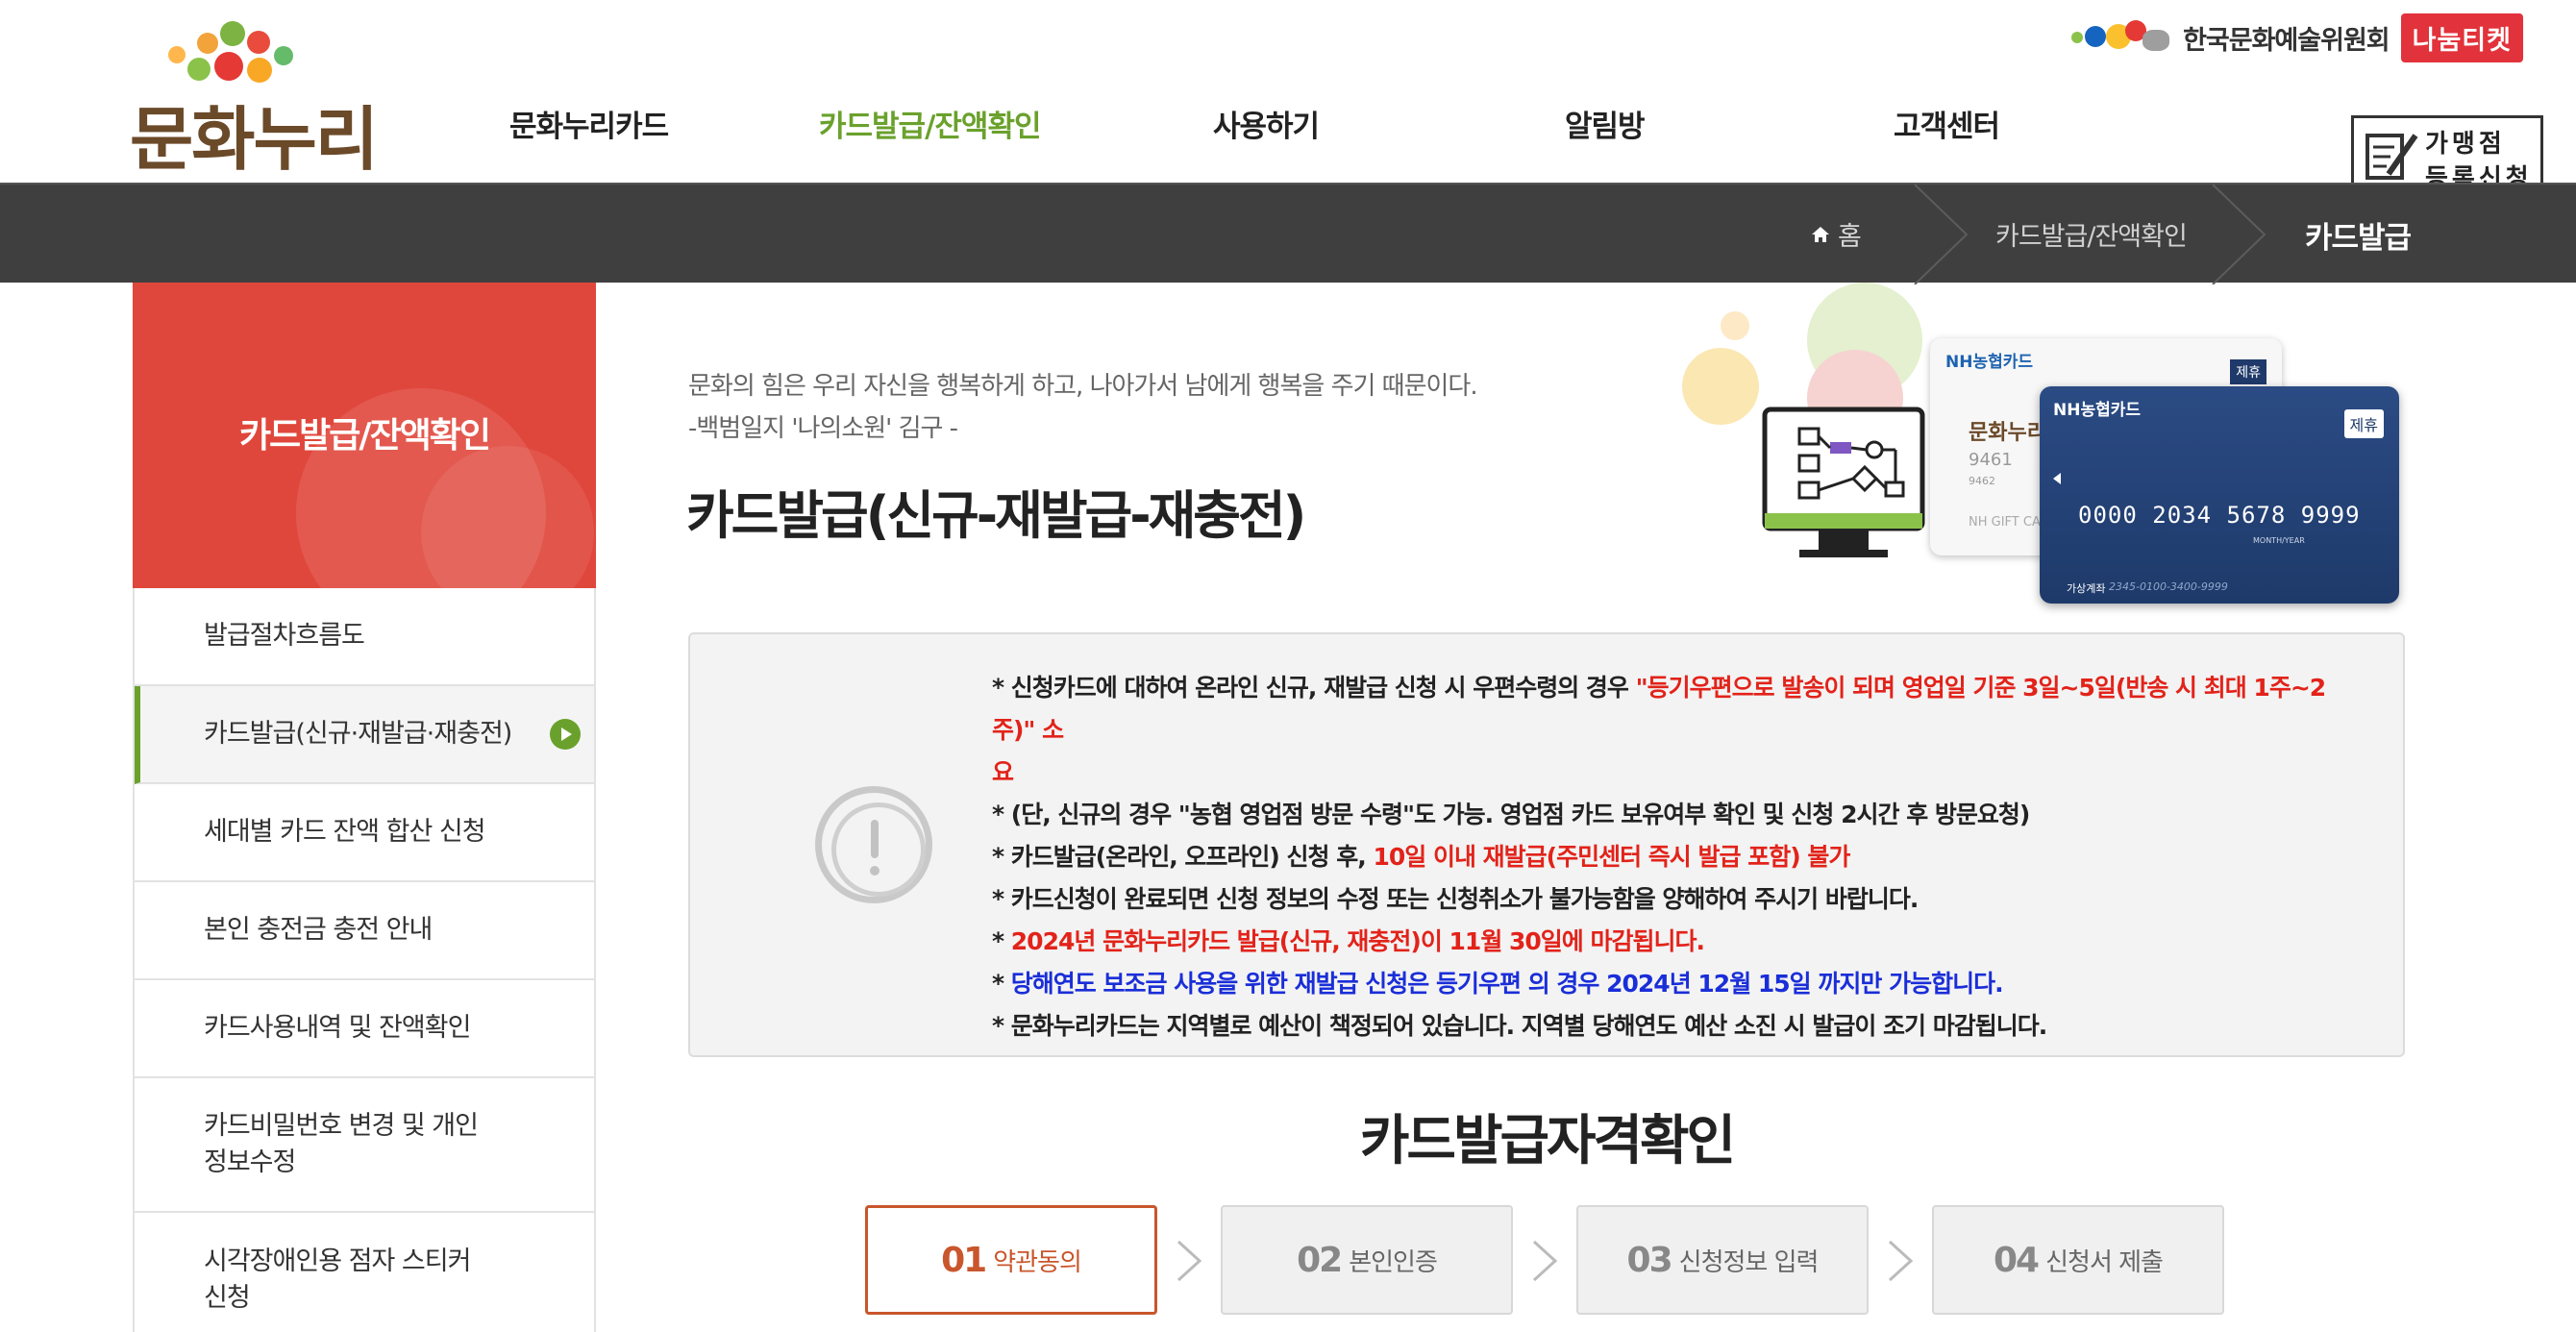 This screenshot has width=2576, height=1332. I want to click on nav-card-issue: 카드발급/잔액확인, so click(930, 124).